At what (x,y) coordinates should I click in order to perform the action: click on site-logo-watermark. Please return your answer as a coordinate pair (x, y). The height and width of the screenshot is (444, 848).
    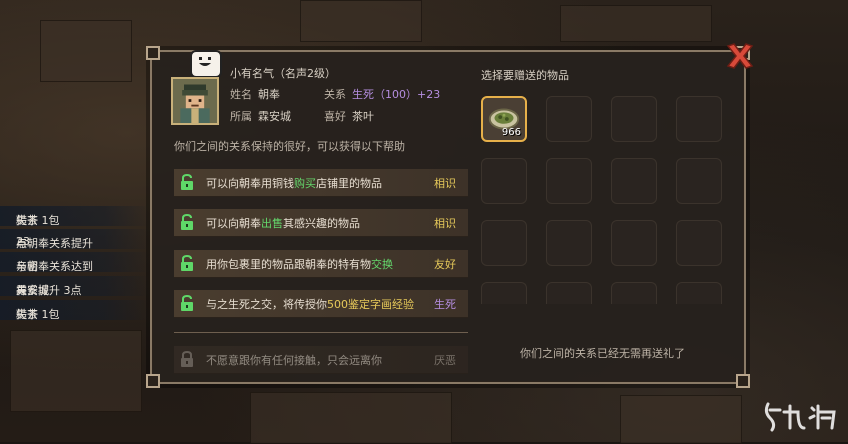
    Looking at the image, I should click on (800, 417).